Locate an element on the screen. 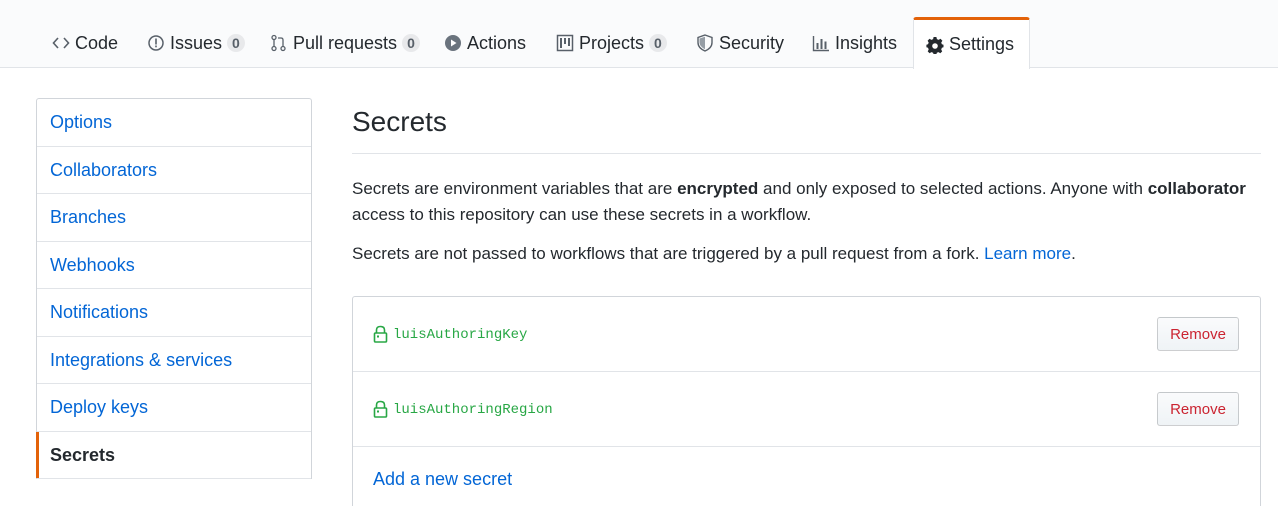 The width and height of the screenshot is (1278, 506). sidebar-item-collaborators: Collaborators is located at coordinates (174, 170).